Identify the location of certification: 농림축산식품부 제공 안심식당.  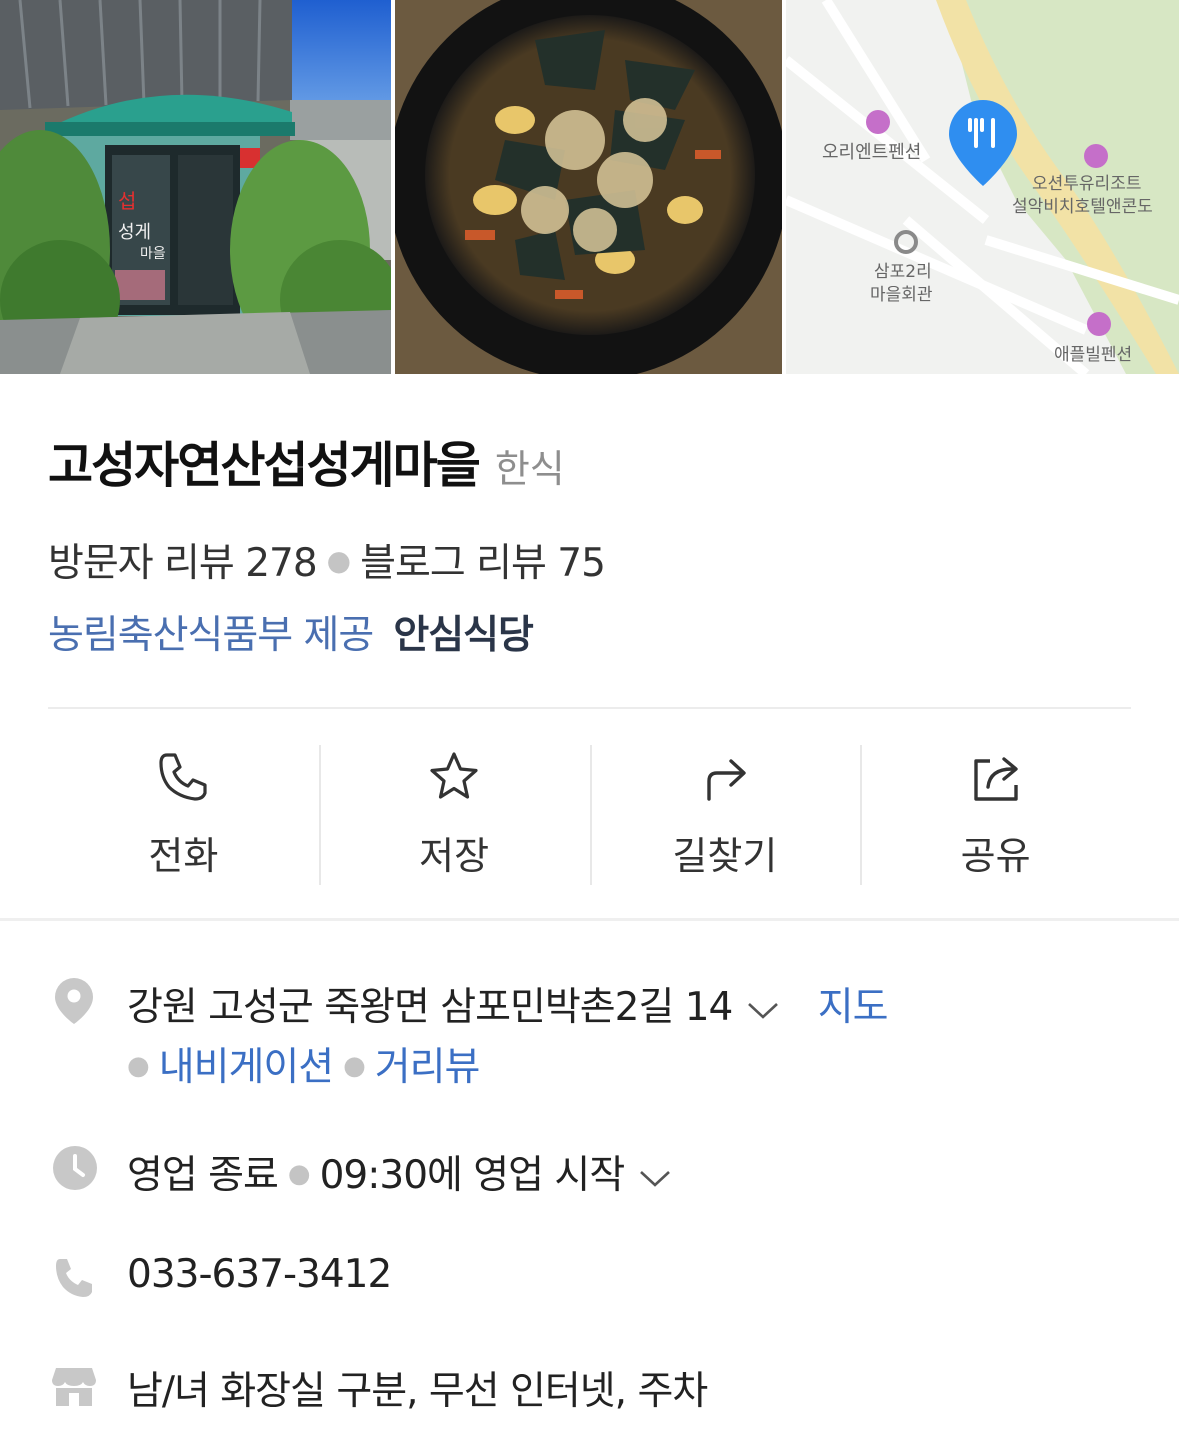
(291, 632).